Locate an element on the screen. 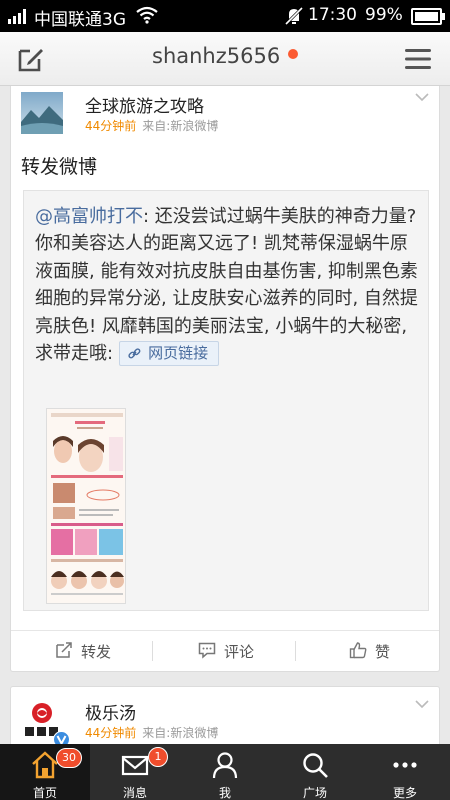 The width and height of the screenshot is (450, 800). tab-square: 广场 is located at coordinates (315, 772).